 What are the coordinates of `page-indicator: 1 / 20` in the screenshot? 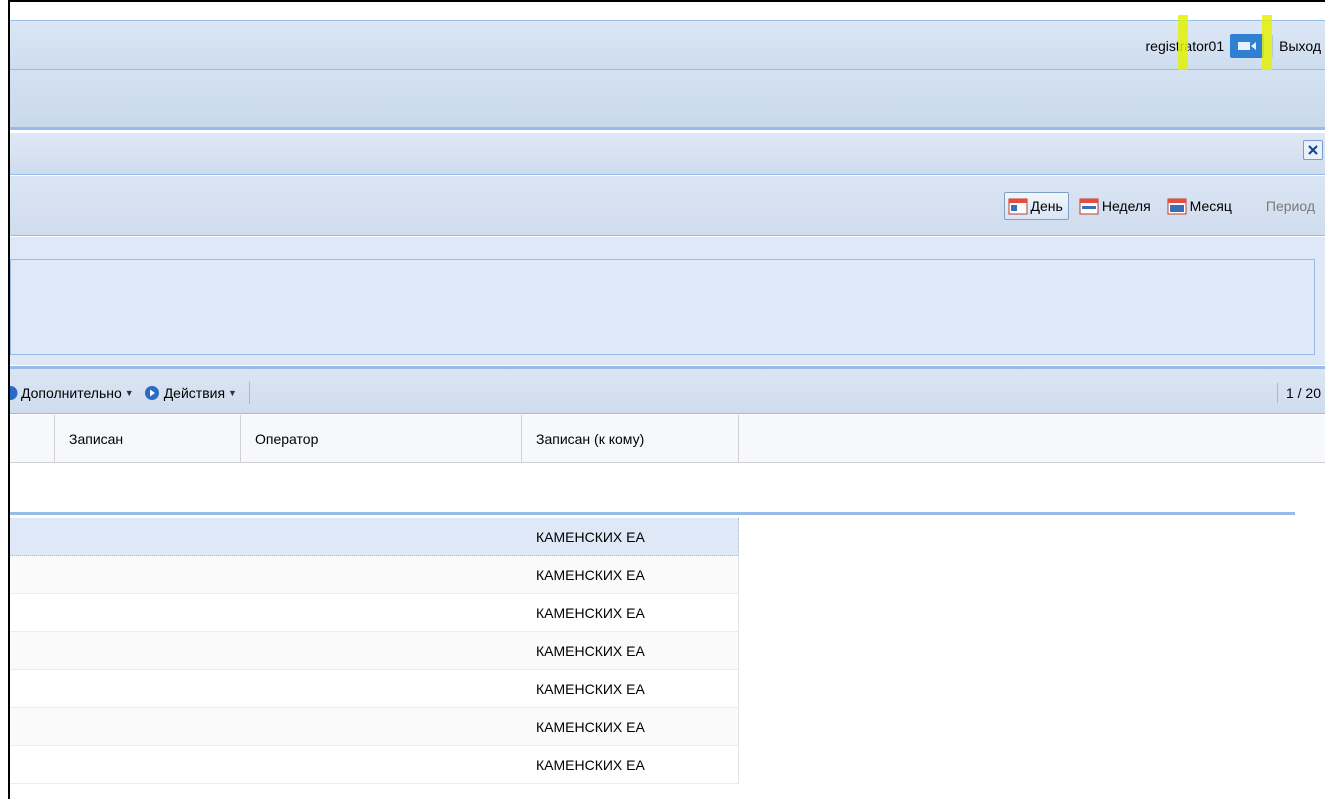 It's located at (1303, 393).